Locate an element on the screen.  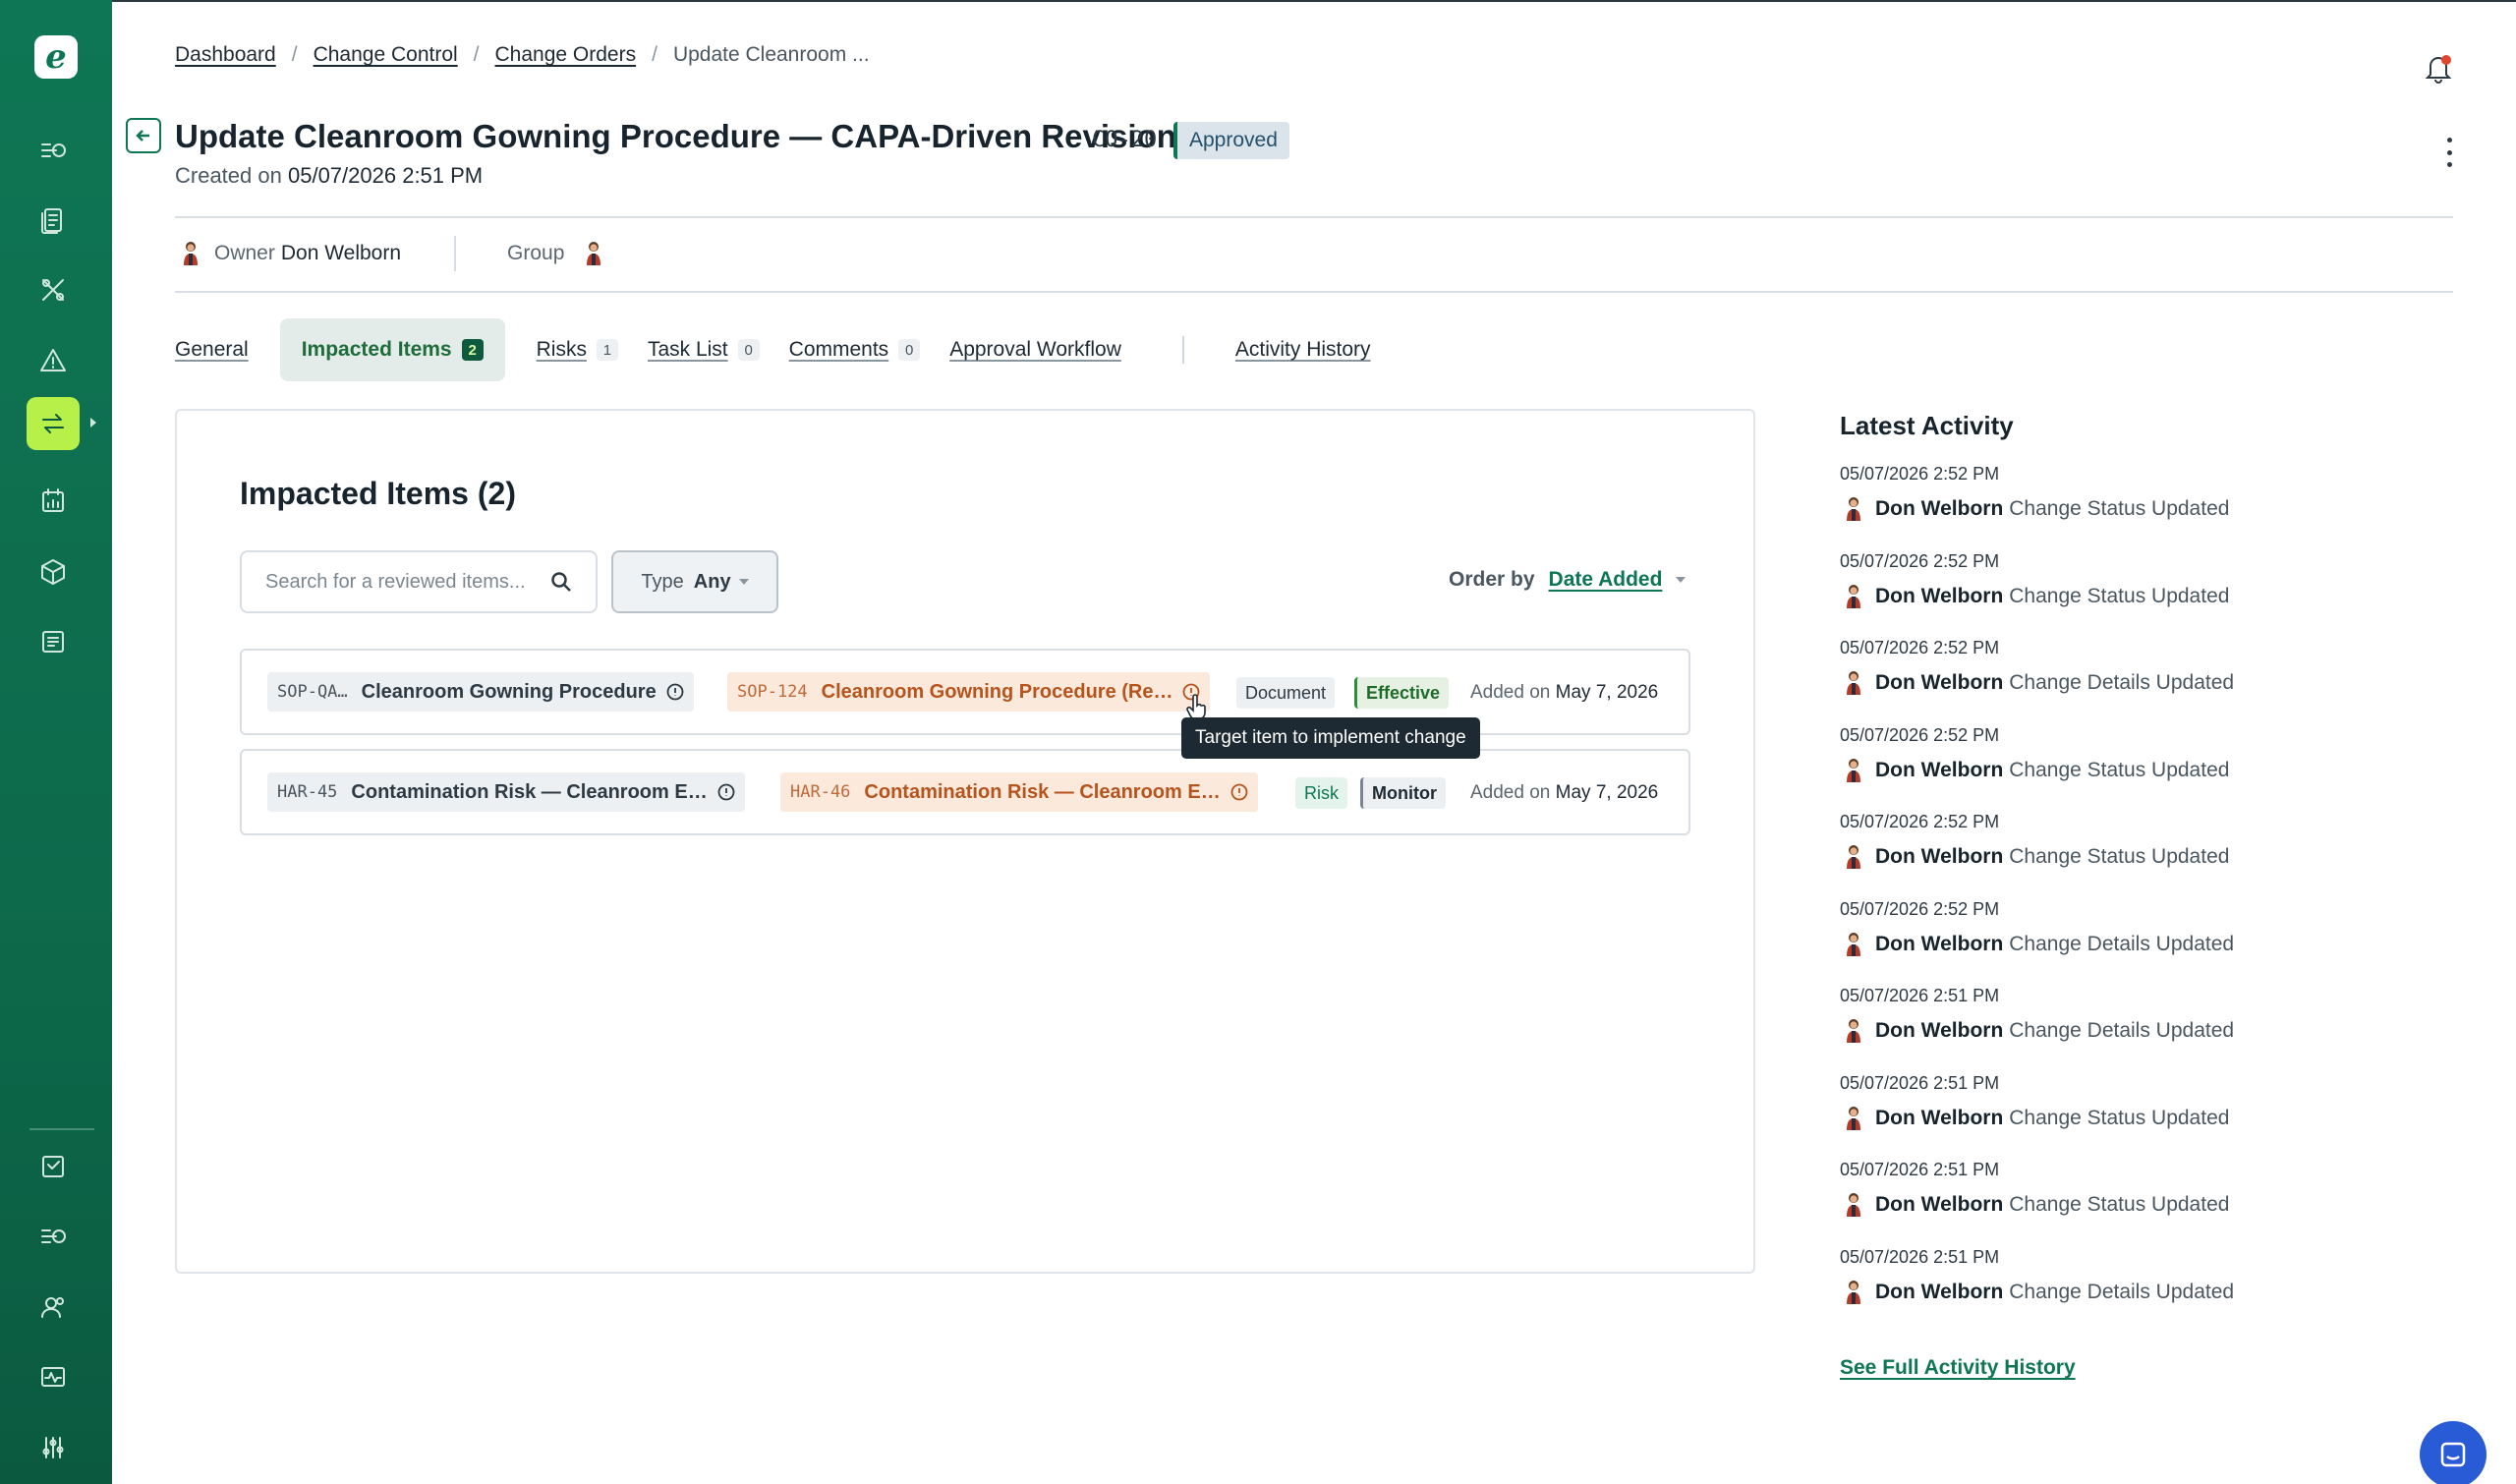
activity-line: Don Welborn Change Details Updated is located at coordinates (2135, 944).